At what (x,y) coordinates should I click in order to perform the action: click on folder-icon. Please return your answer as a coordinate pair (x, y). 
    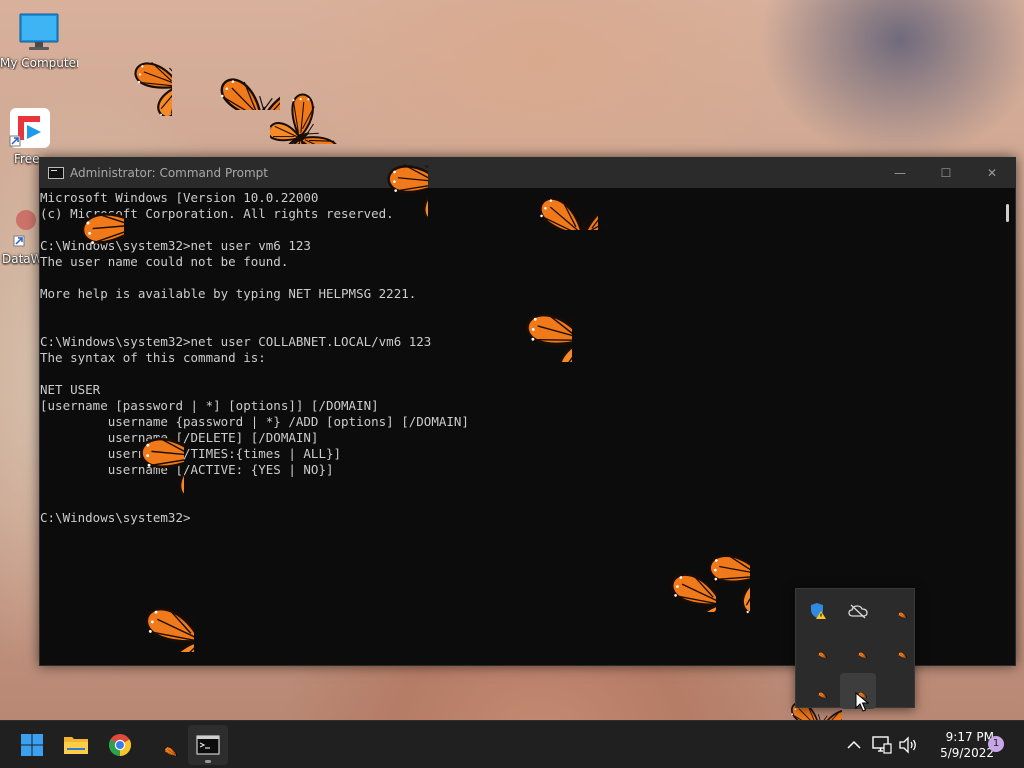
    Looking at the image, I should click on (76, 745).